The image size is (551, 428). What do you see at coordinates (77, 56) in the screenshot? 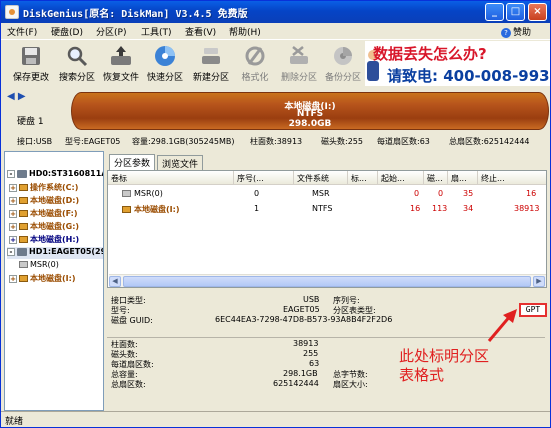
I see `search-icon` at bounding box center [77, 56].